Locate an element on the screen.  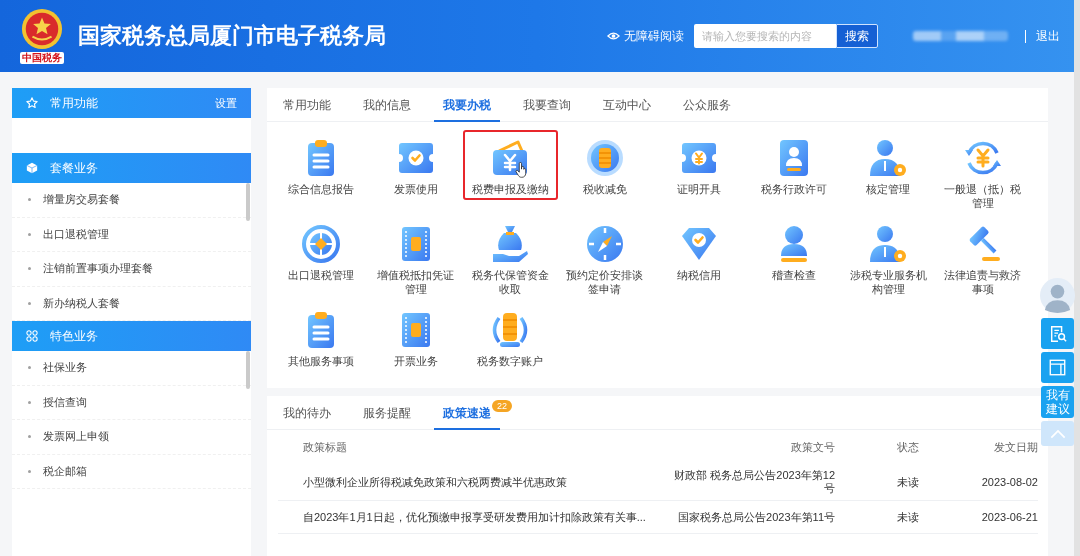
column-header: 政策标题 is located at coordinates (325, 447).